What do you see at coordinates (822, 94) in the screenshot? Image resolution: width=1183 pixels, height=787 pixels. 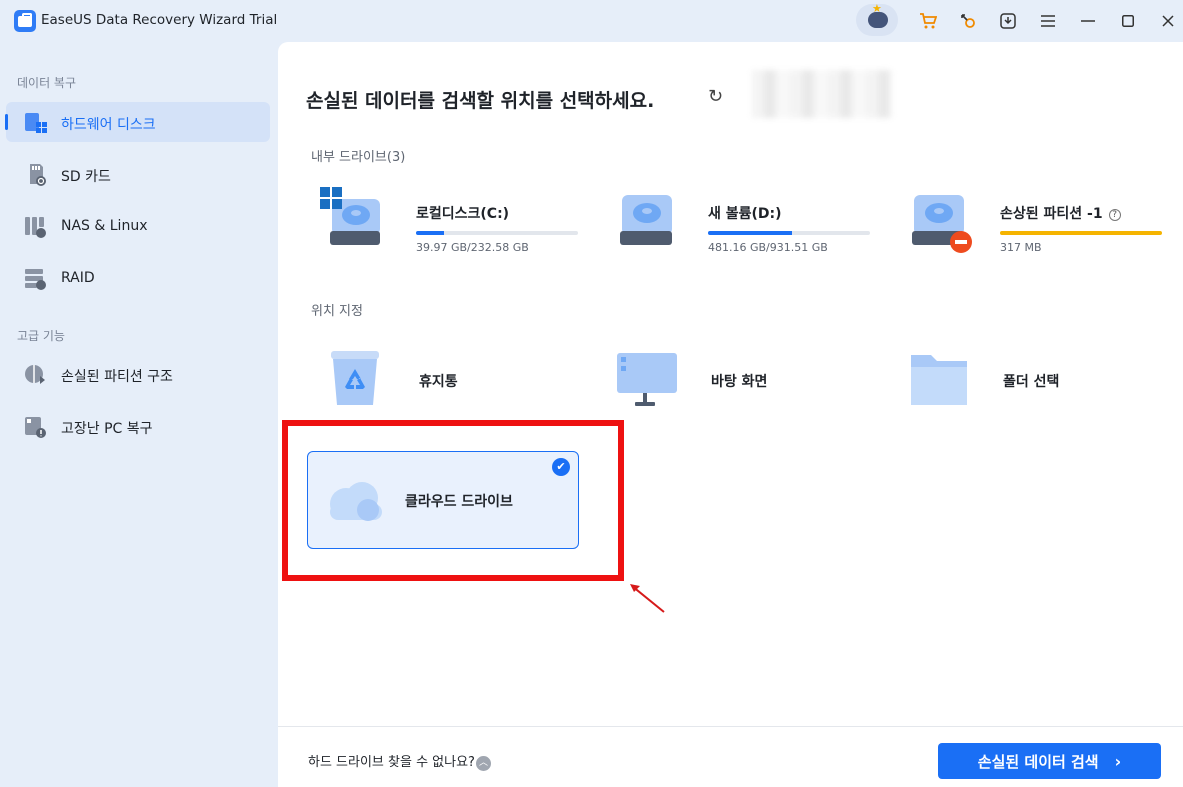 I see `blurred-area` at bounding box center [822, 94].